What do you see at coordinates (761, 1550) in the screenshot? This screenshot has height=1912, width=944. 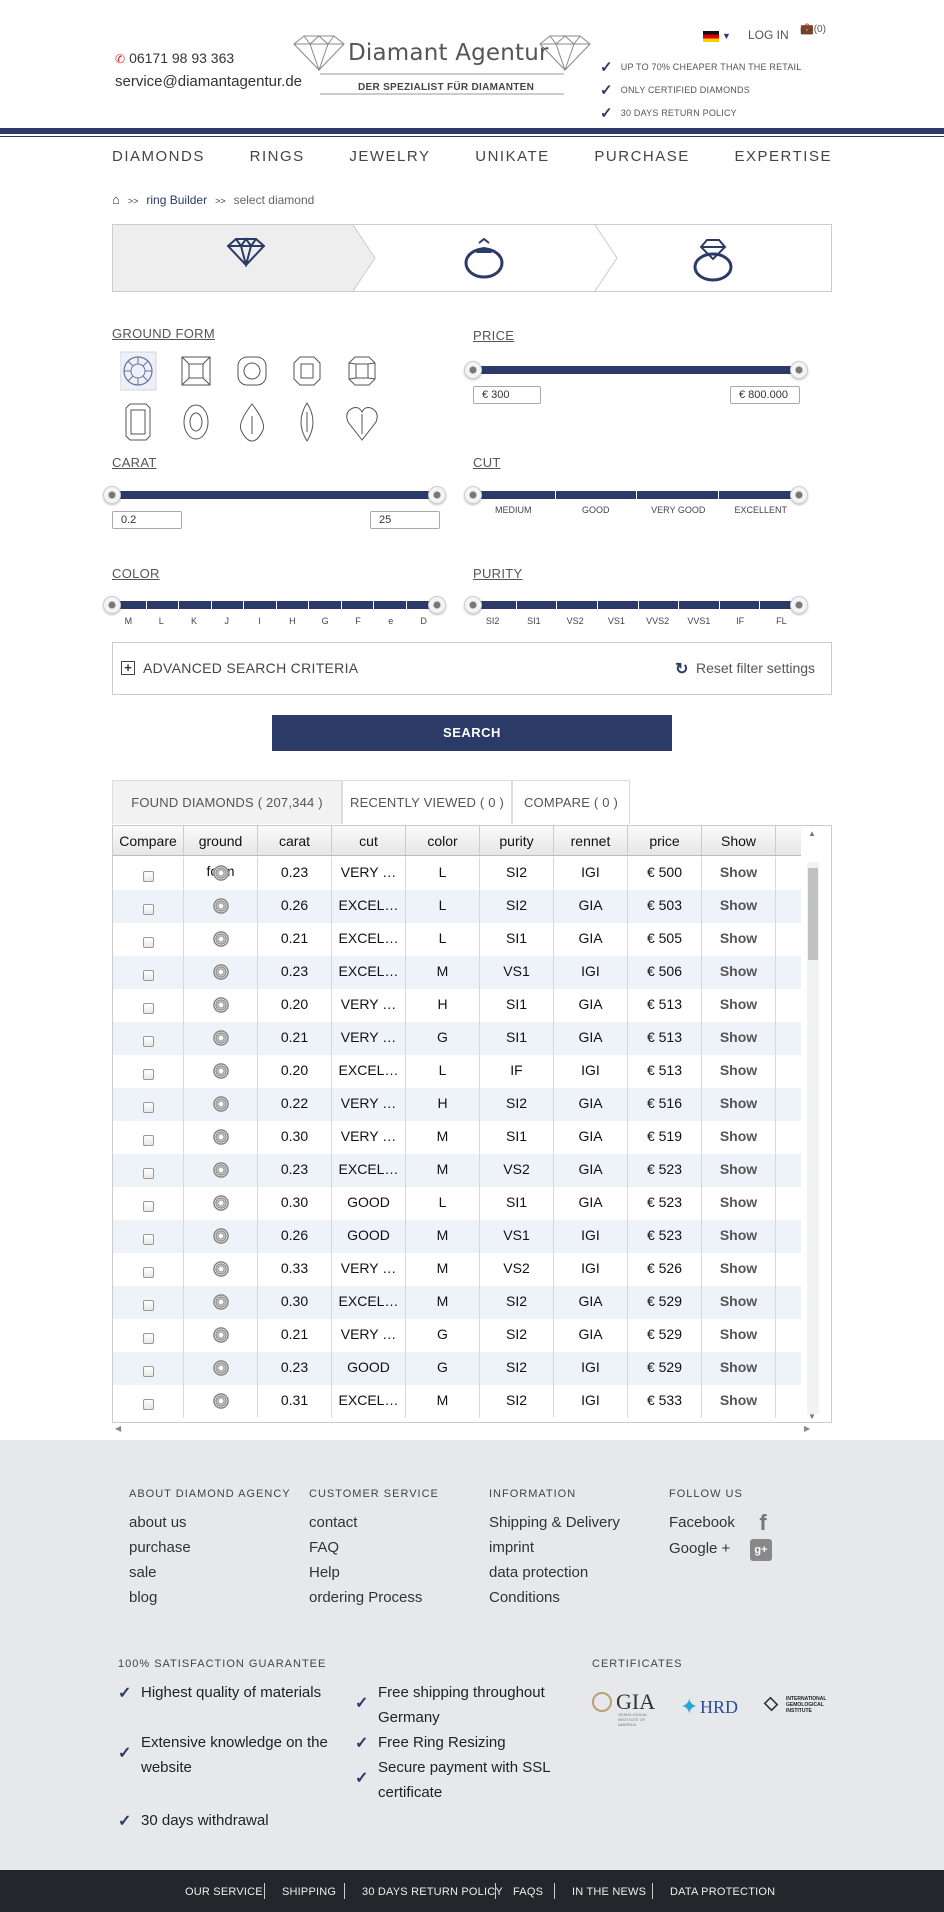 I see `google-plus-icon: g+` at bounding box center [761, 1550].